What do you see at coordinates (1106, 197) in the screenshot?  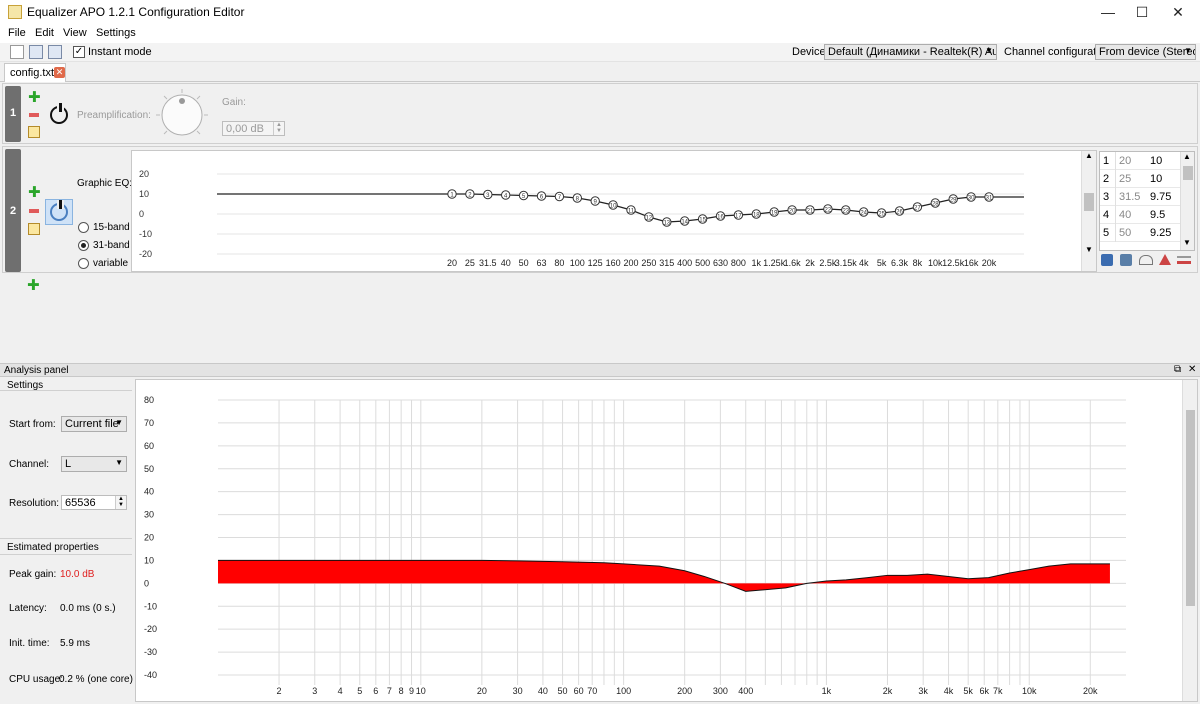 I see `table-cell-n: 3` at bounding box center [1106, 197].